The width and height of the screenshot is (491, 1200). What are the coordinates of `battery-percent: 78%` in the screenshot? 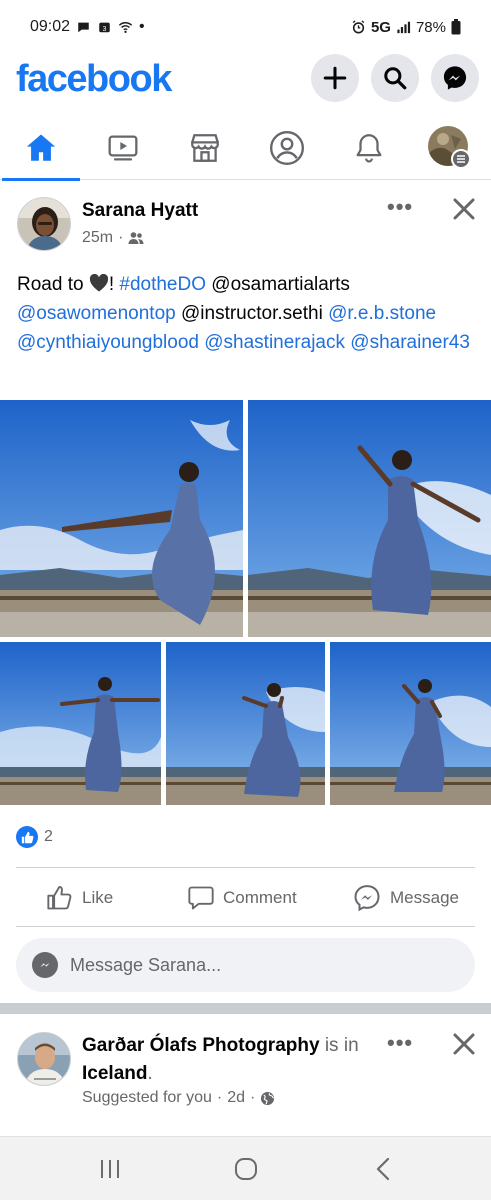 It's located at (430, 27).